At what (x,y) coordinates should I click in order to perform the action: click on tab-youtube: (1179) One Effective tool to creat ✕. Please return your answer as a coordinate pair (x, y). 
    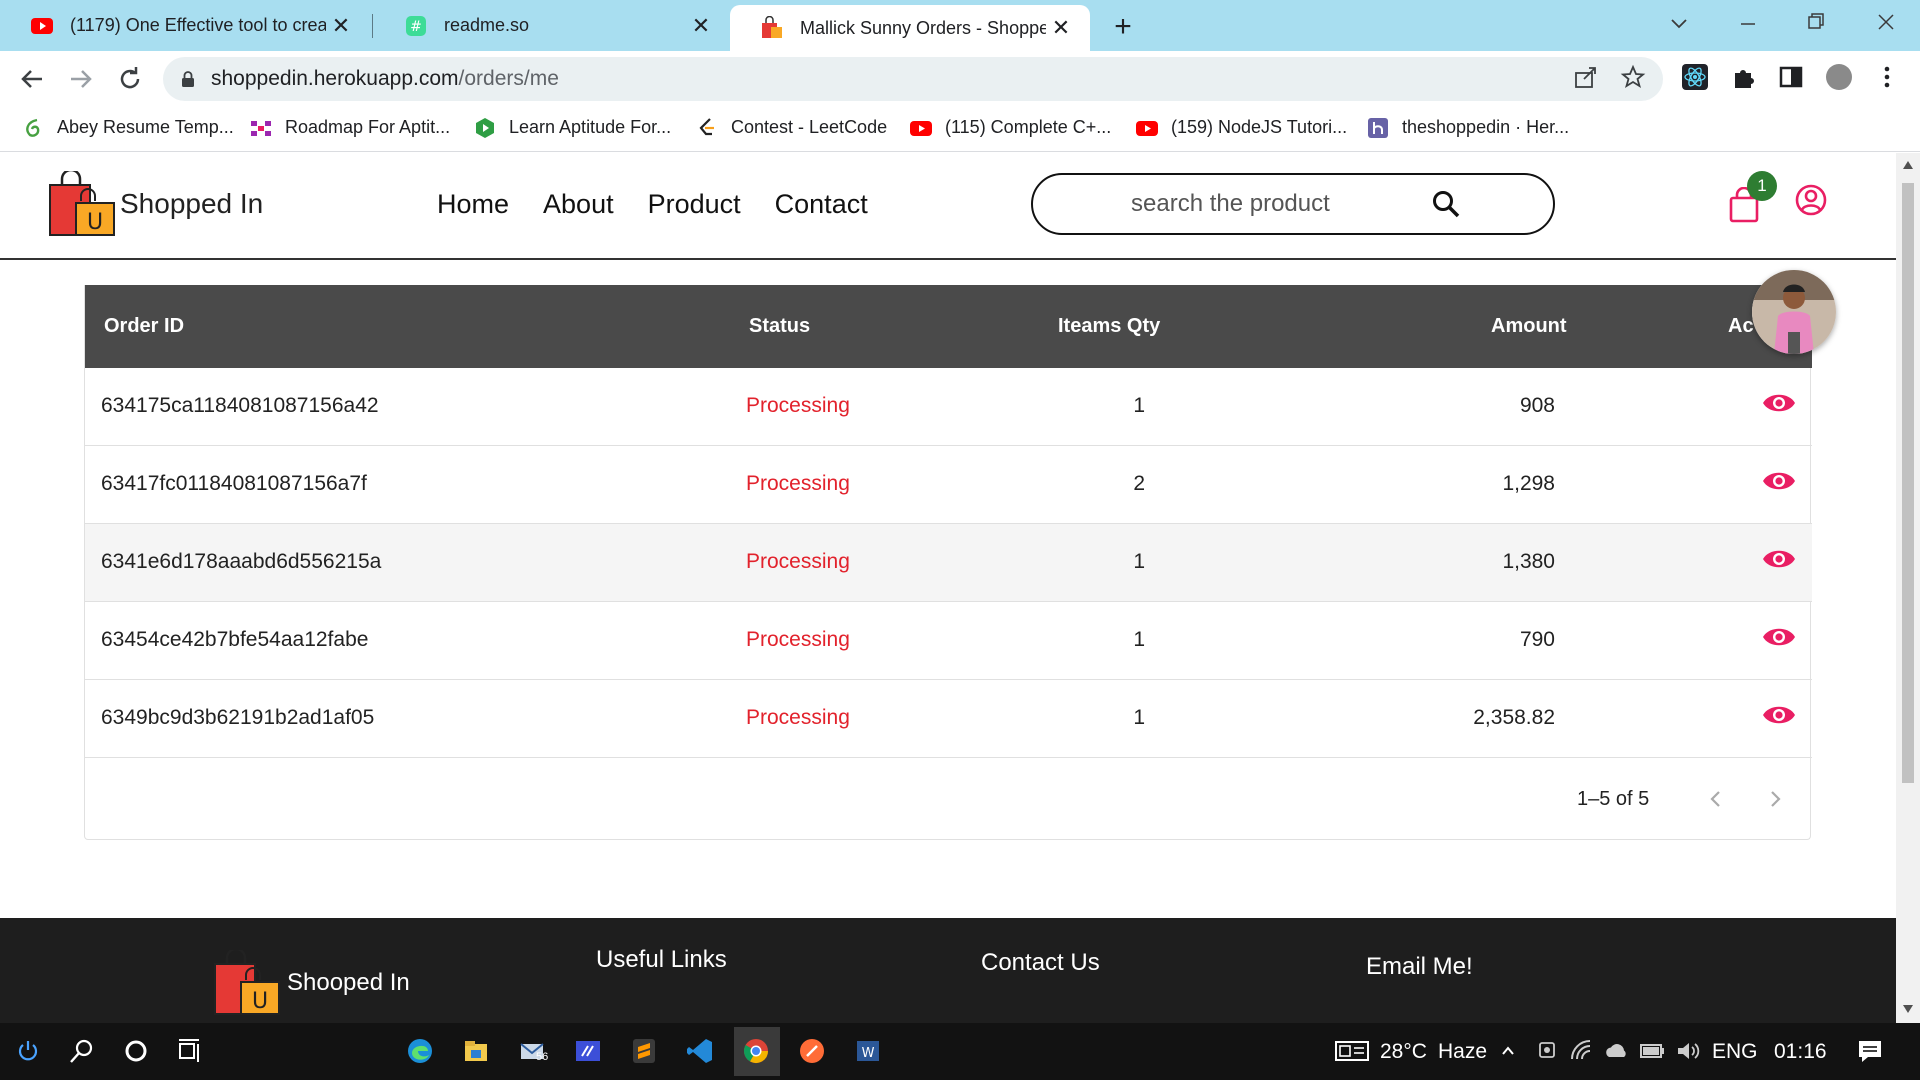
    Looking at the image, I should click on (185, 25).